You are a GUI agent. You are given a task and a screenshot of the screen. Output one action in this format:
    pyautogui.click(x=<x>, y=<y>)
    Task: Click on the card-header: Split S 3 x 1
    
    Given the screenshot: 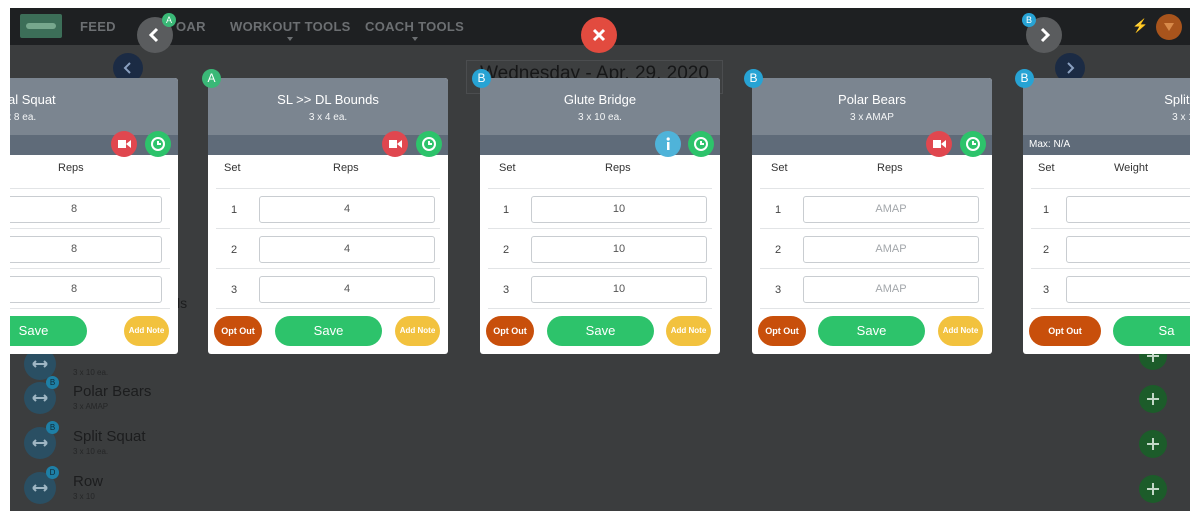 What is the action you would take?
    pyautogui.click(x=1106, y=106)
    